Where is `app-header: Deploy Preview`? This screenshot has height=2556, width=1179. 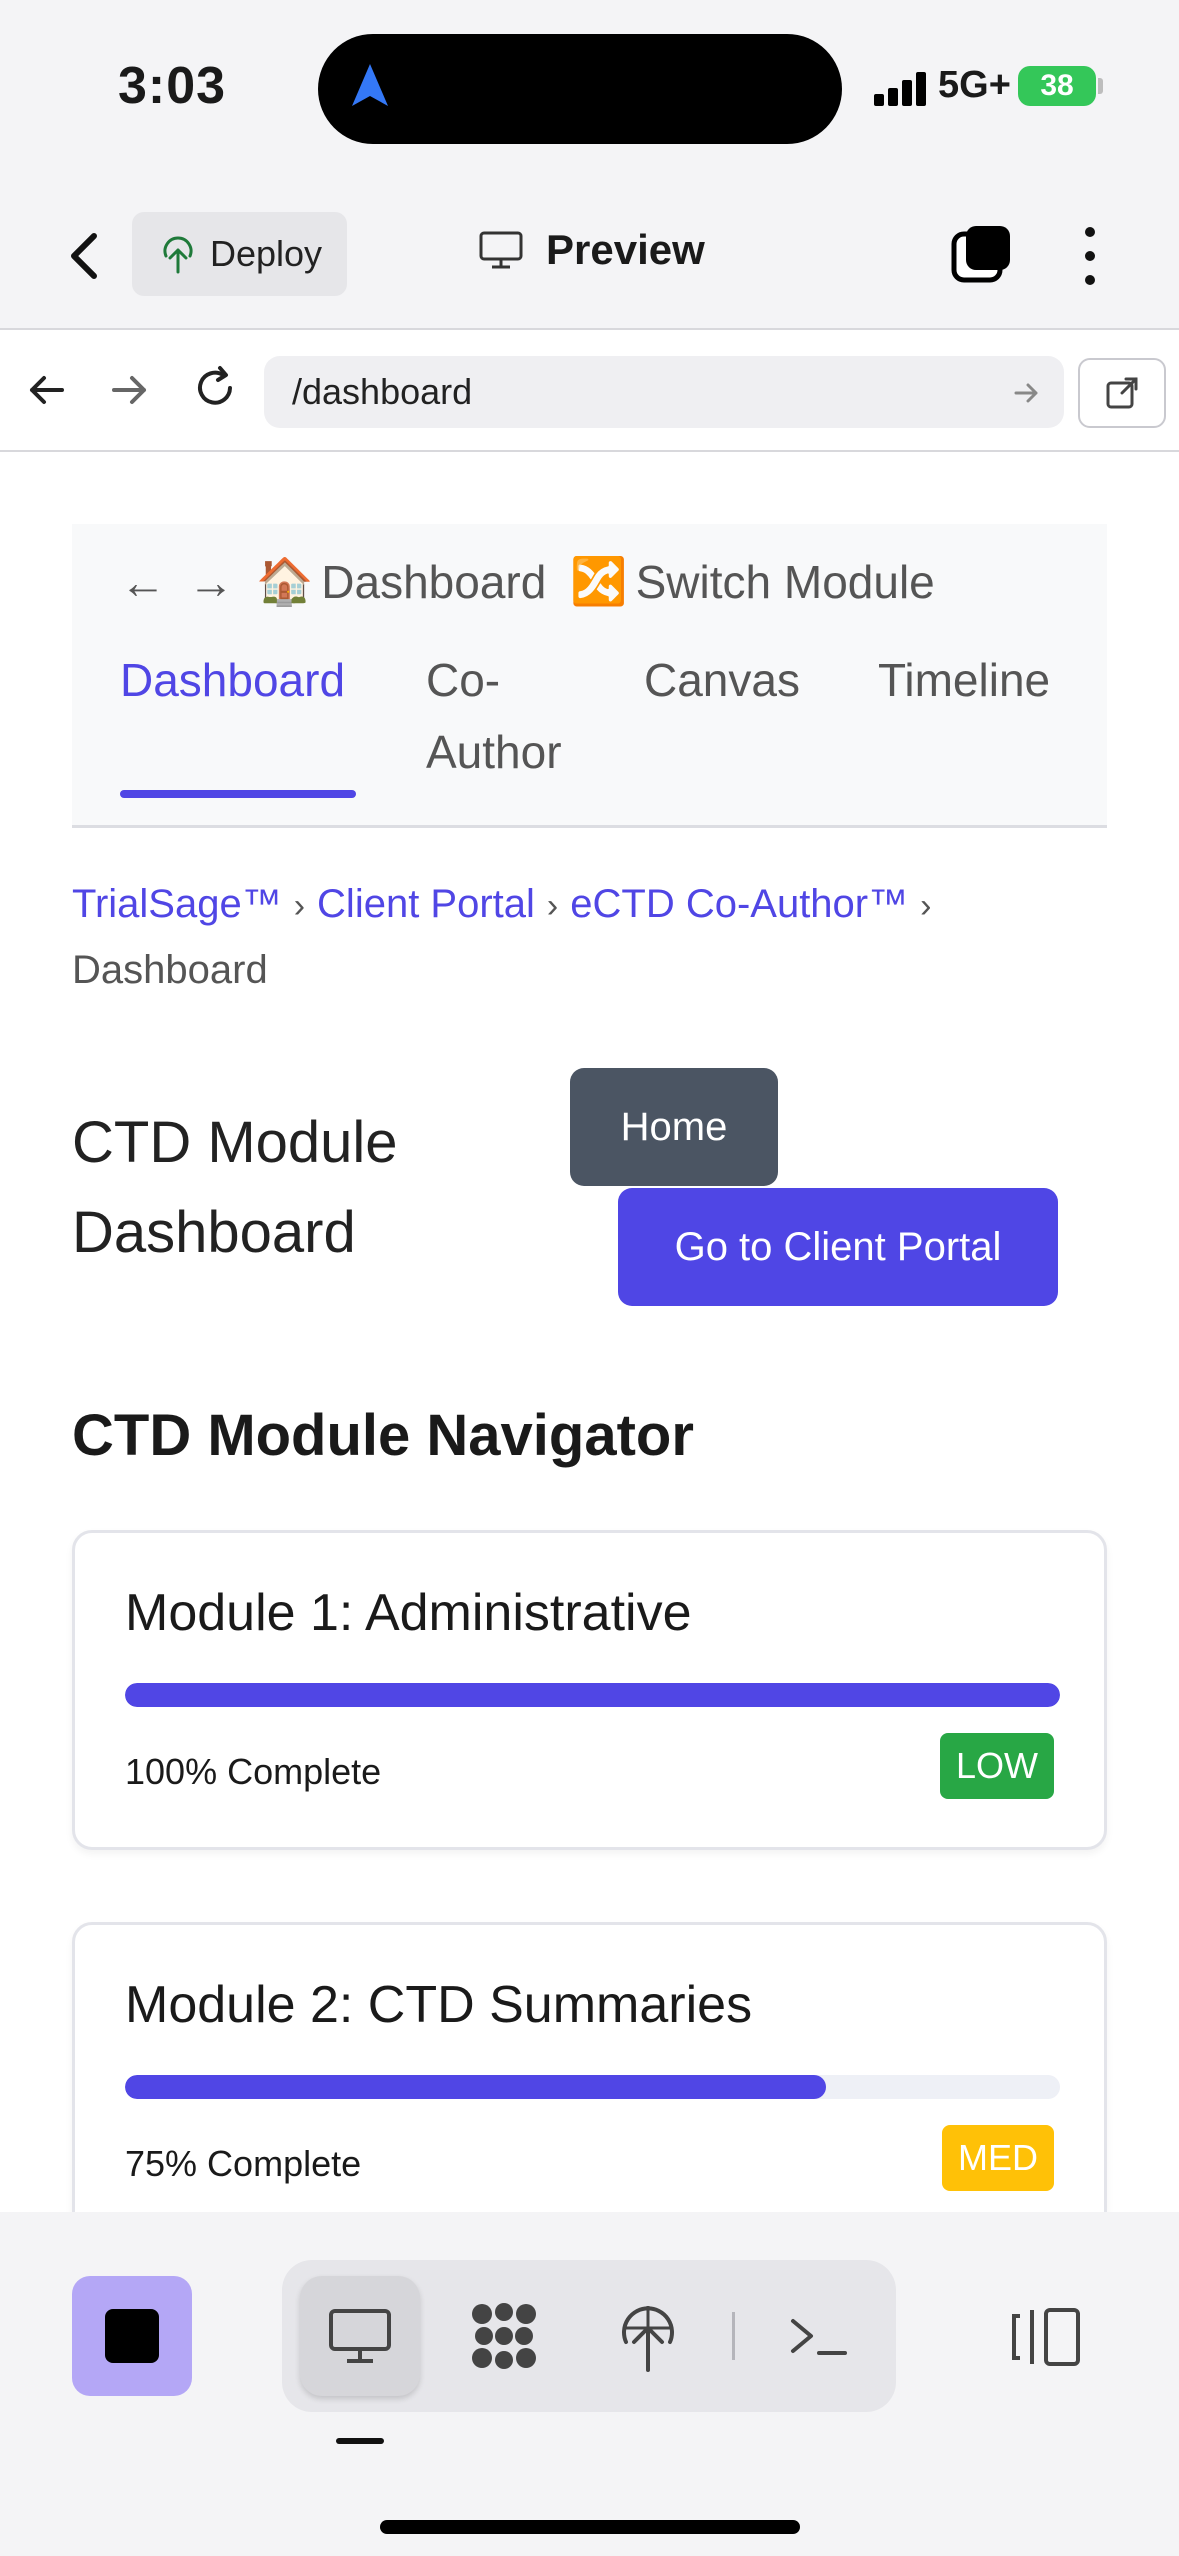
app-header: Deploy Preview is located at coordinates (589, 255).